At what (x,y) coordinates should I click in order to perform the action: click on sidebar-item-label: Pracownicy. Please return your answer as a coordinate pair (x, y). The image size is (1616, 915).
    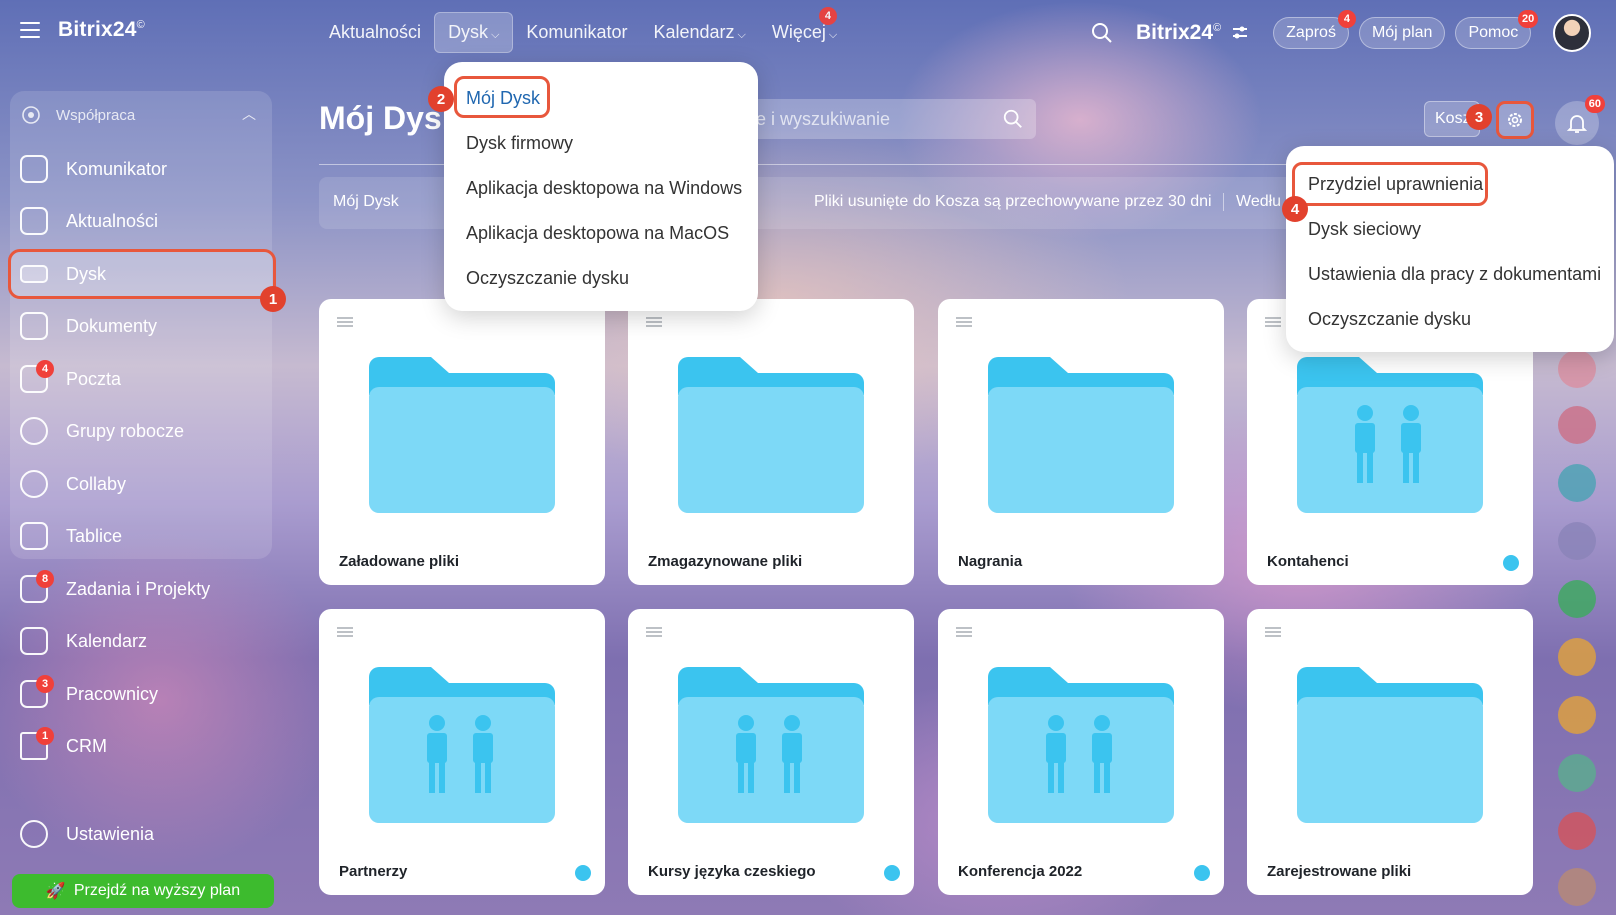
    Looking at the image, I should click on (112, 693).